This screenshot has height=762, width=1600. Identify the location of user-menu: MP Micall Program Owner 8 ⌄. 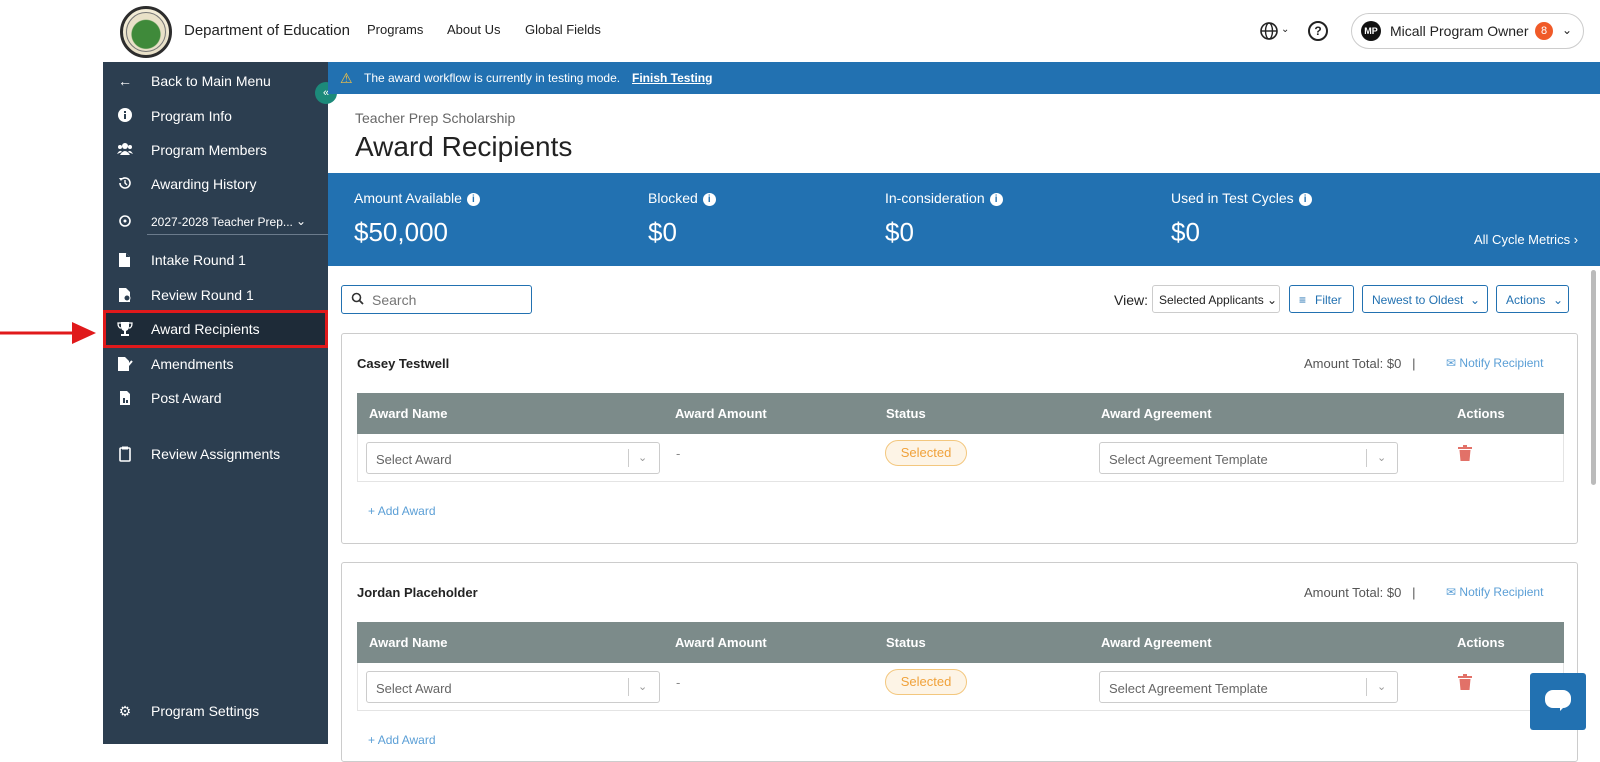
(1467, 31).